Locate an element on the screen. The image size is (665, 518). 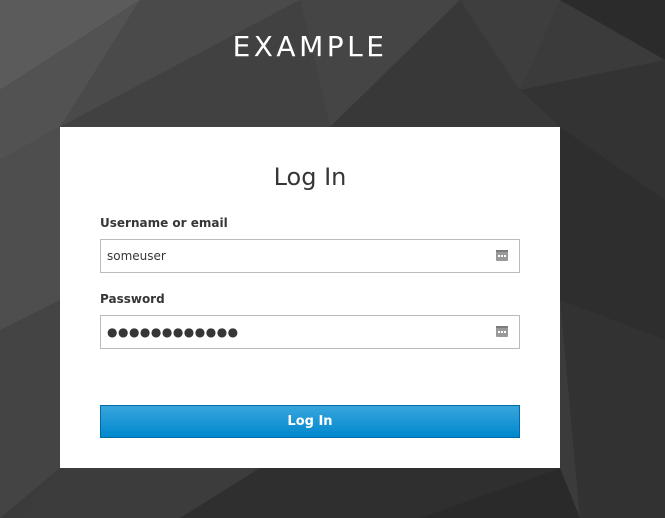
username-input is located at coordinates (291, 256).